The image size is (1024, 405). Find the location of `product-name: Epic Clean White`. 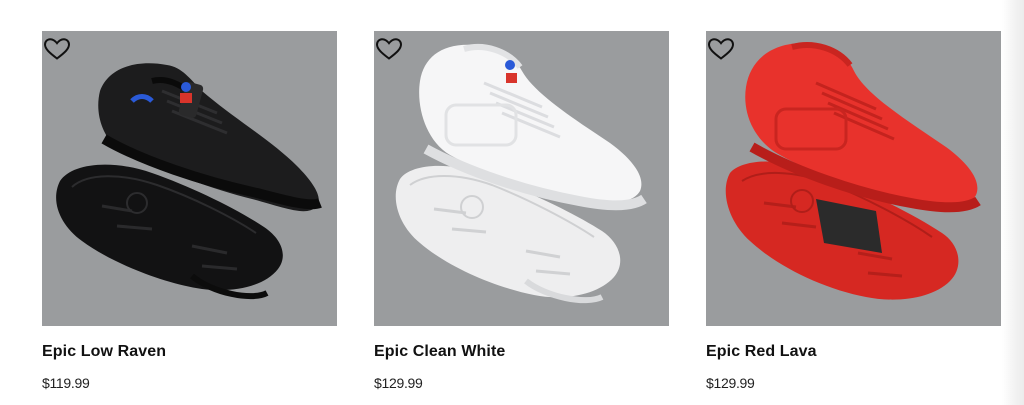

product-name: Epic Clean White is located at coordinates (521, 352).